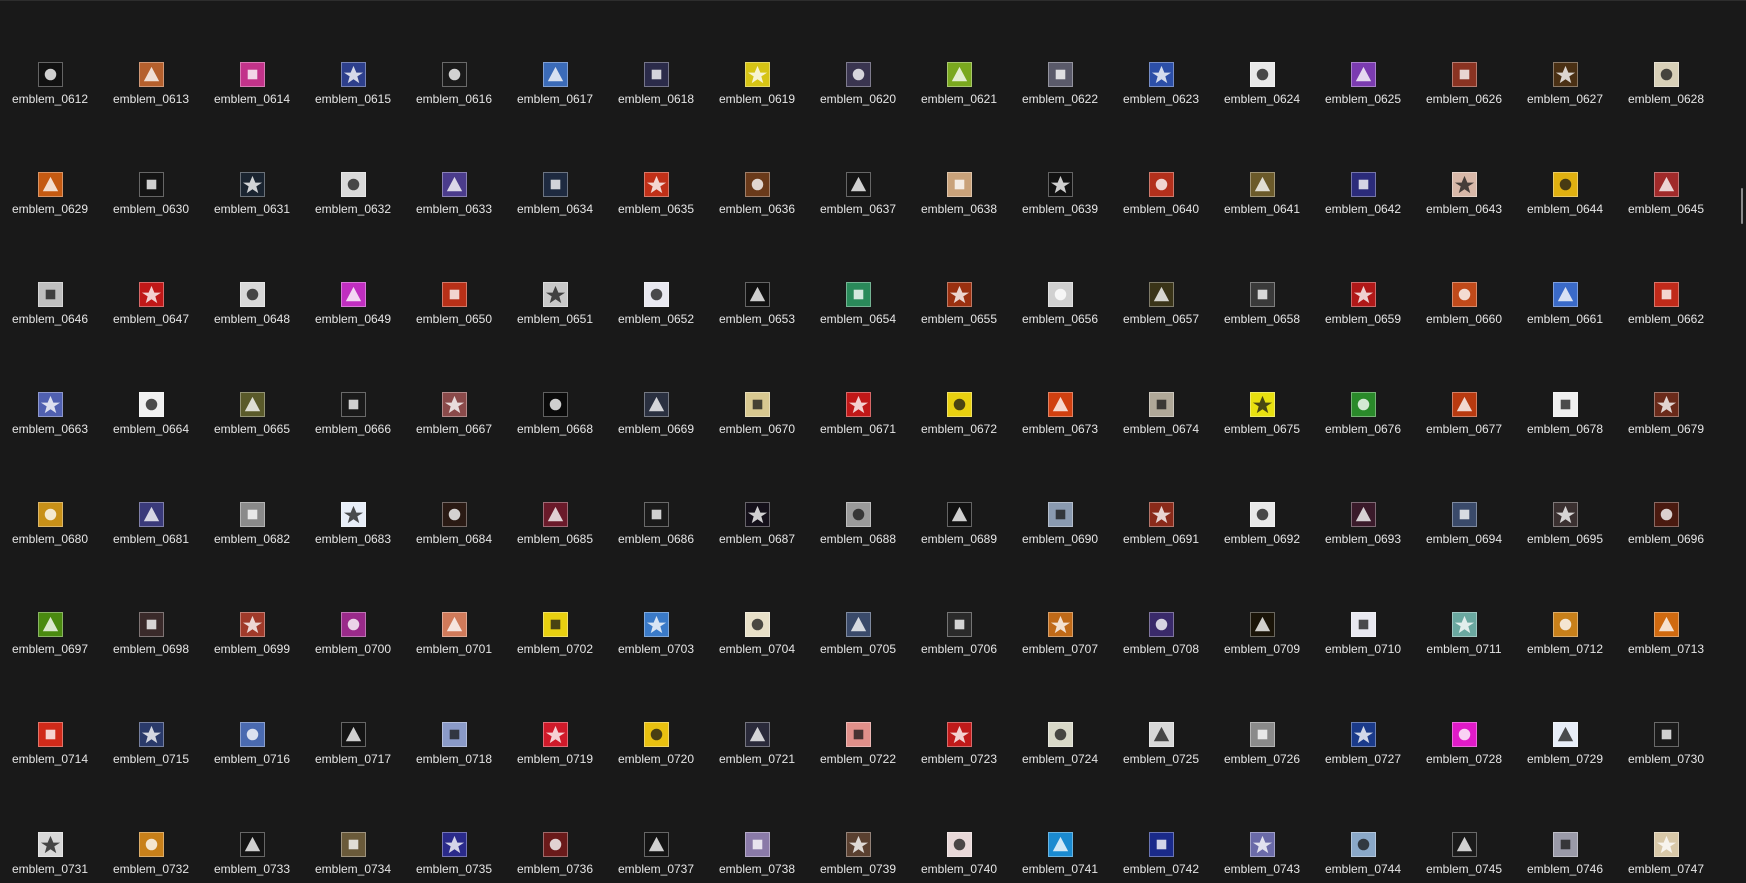 This screenshot has height=883, width=1746. What do you see at coordinates (1565, 204) in the screenshot?
I see `file-item: emblem_0644` at bounding box center [1565, 204].